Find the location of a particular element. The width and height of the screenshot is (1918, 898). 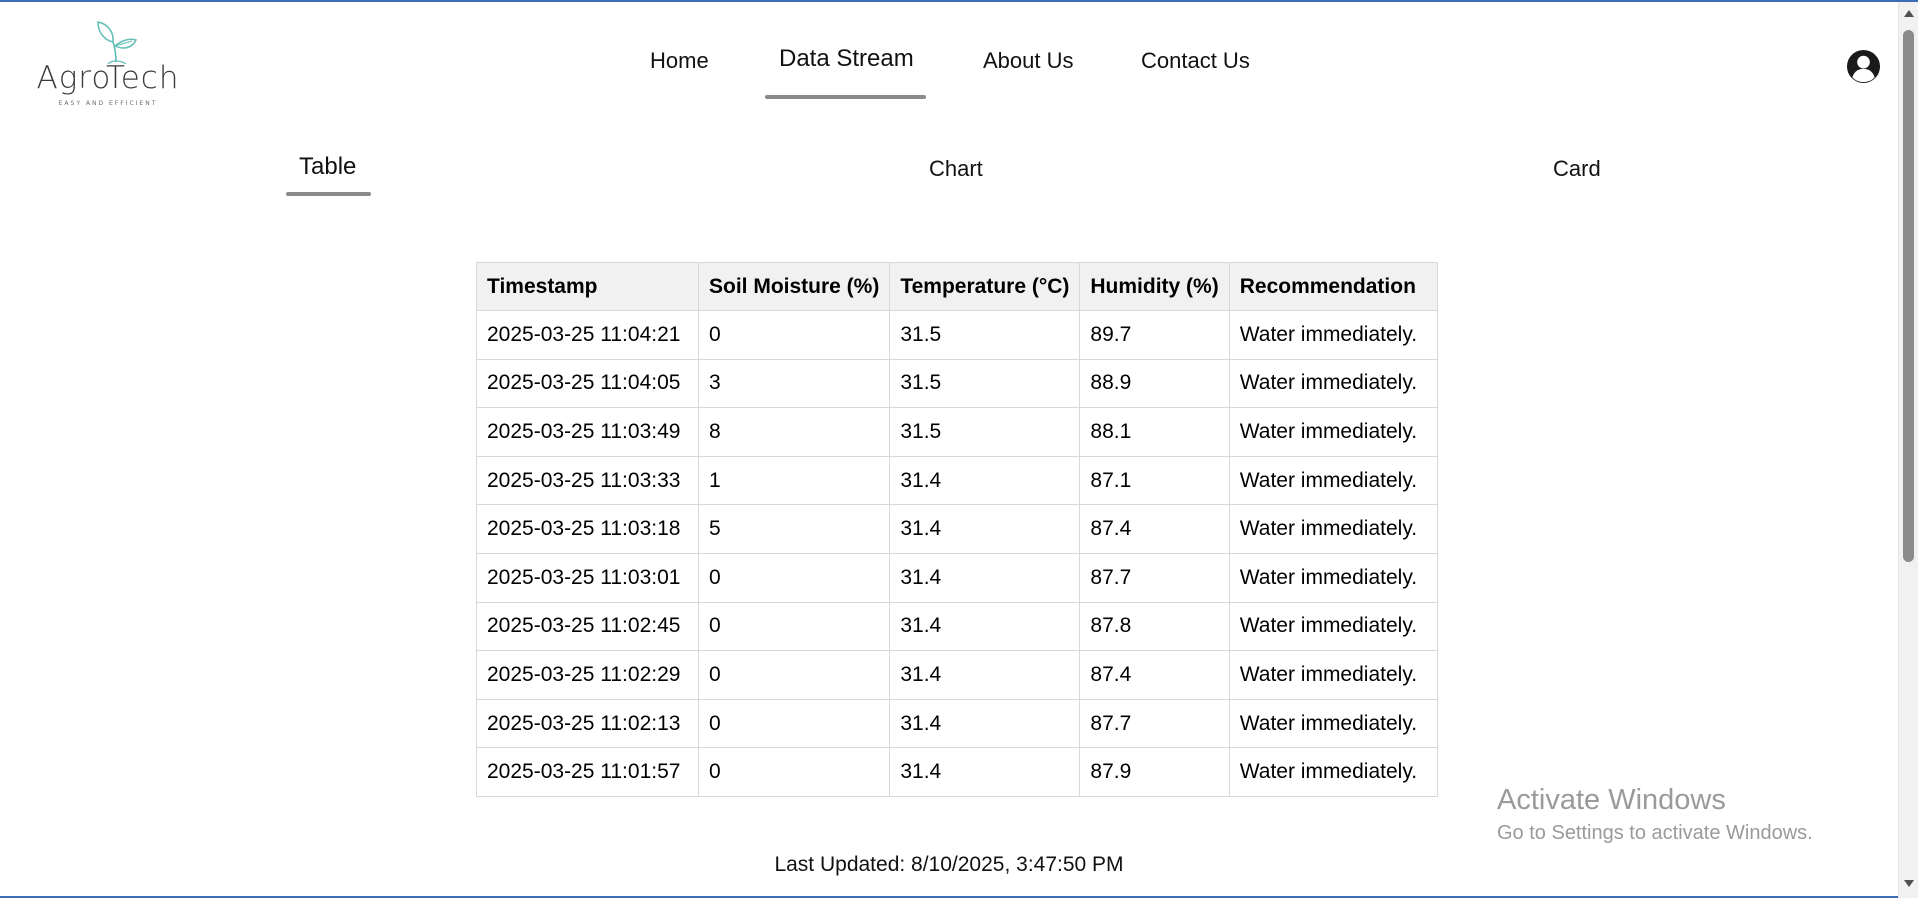

cell-soil-moisture: 3 is located at coordinates (794, 383).